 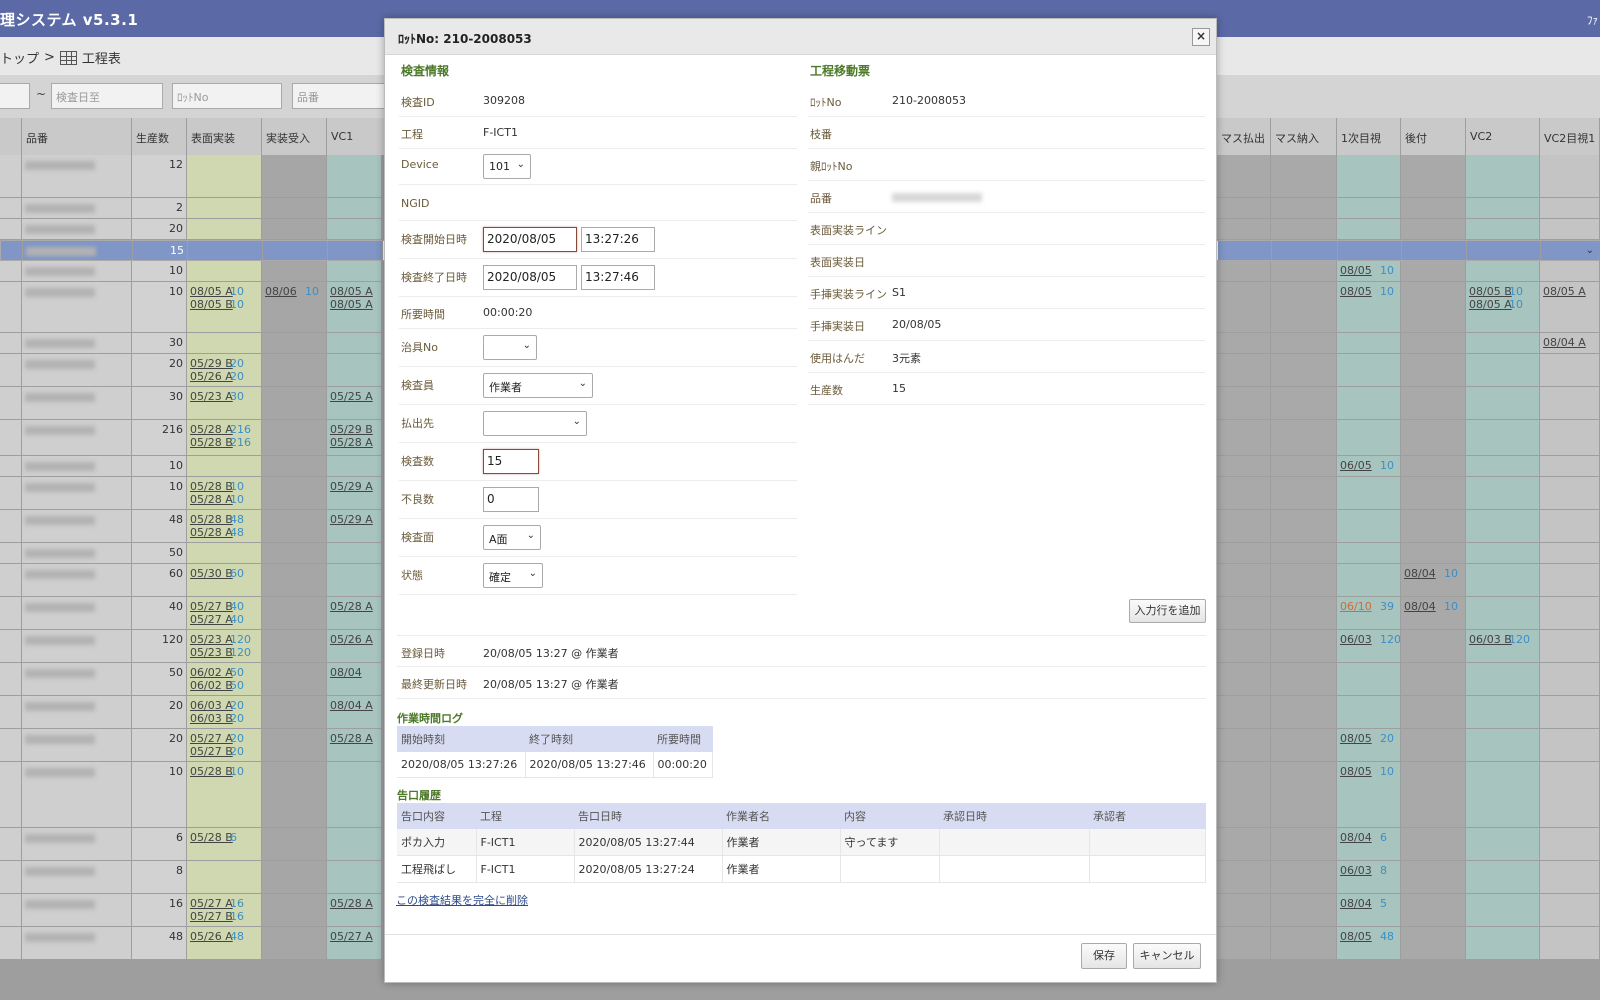 I want to click on date-link: 08/04, so click(x=1424, y=573).